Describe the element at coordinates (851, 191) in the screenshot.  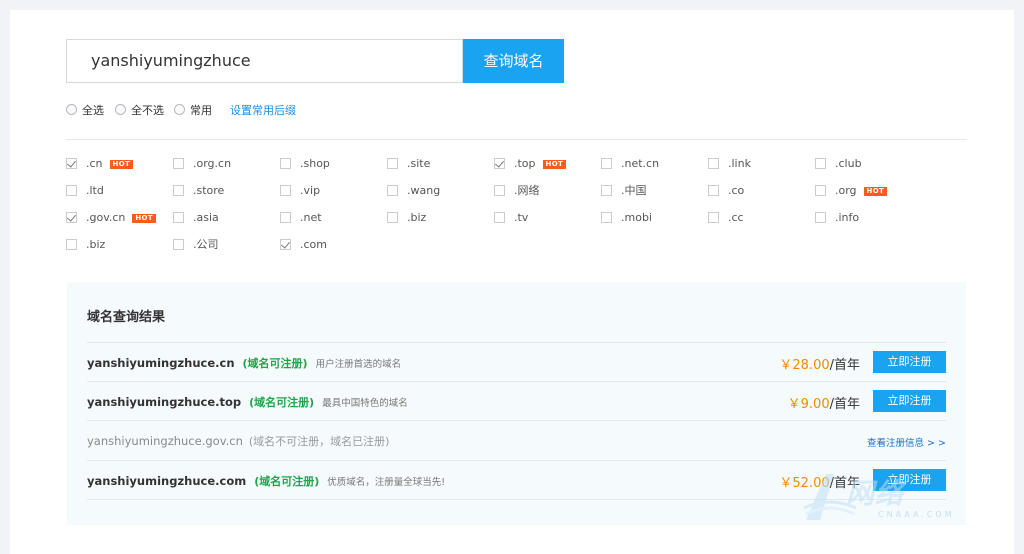
I see `tld-option: .org HOT` at that location.